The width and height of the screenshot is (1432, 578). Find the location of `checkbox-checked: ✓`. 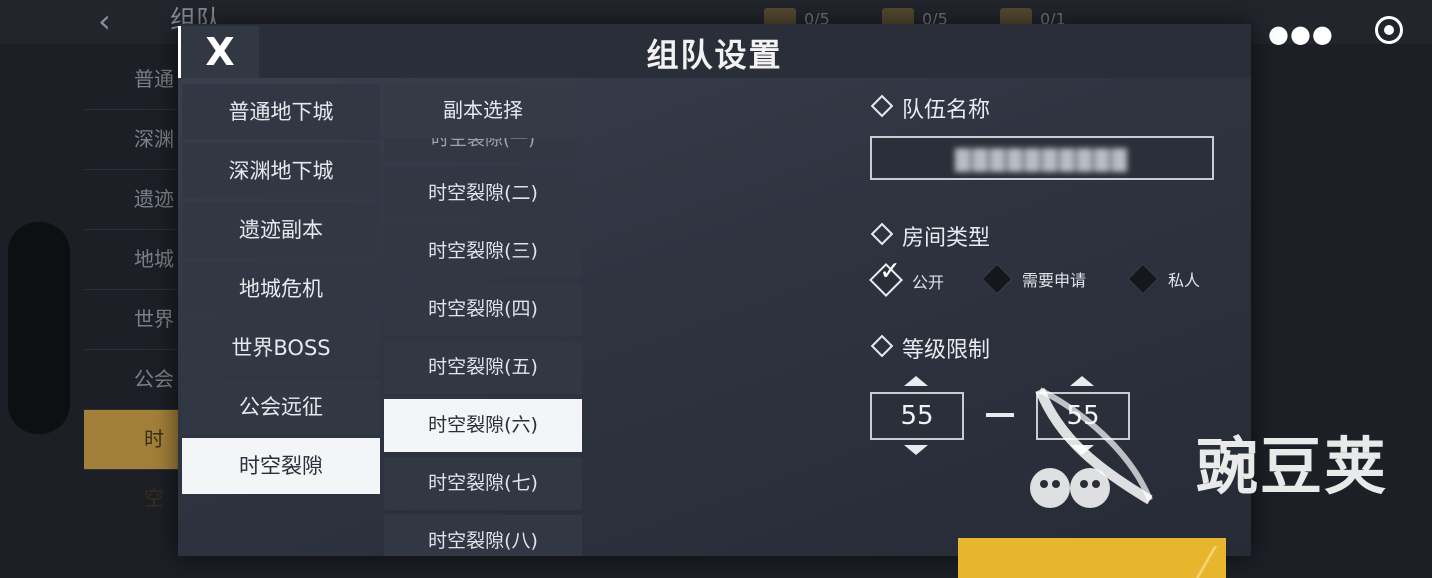

checkbox-checked: ✓ is located at coordinates (886, 276).